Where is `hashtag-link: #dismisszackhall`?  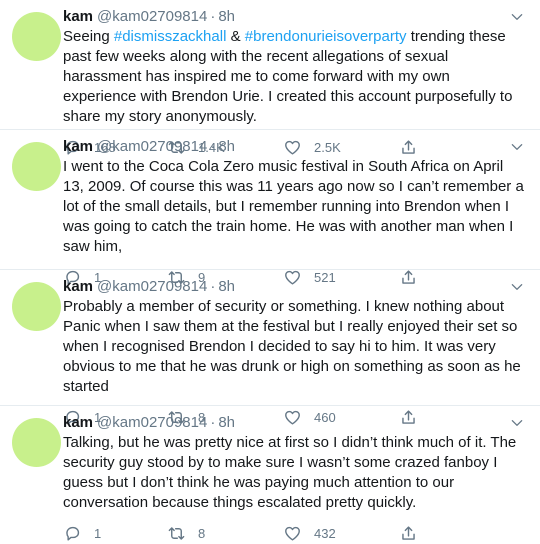 hashtag-link: #dismisszackhall is located at coordinates (170, 36).